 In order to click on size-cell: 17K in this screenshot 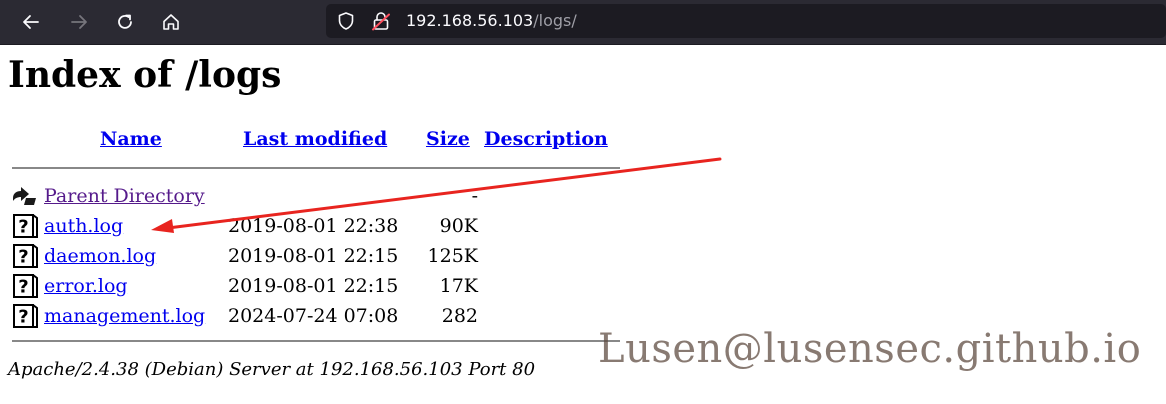, I will do `click(458, 286)`.